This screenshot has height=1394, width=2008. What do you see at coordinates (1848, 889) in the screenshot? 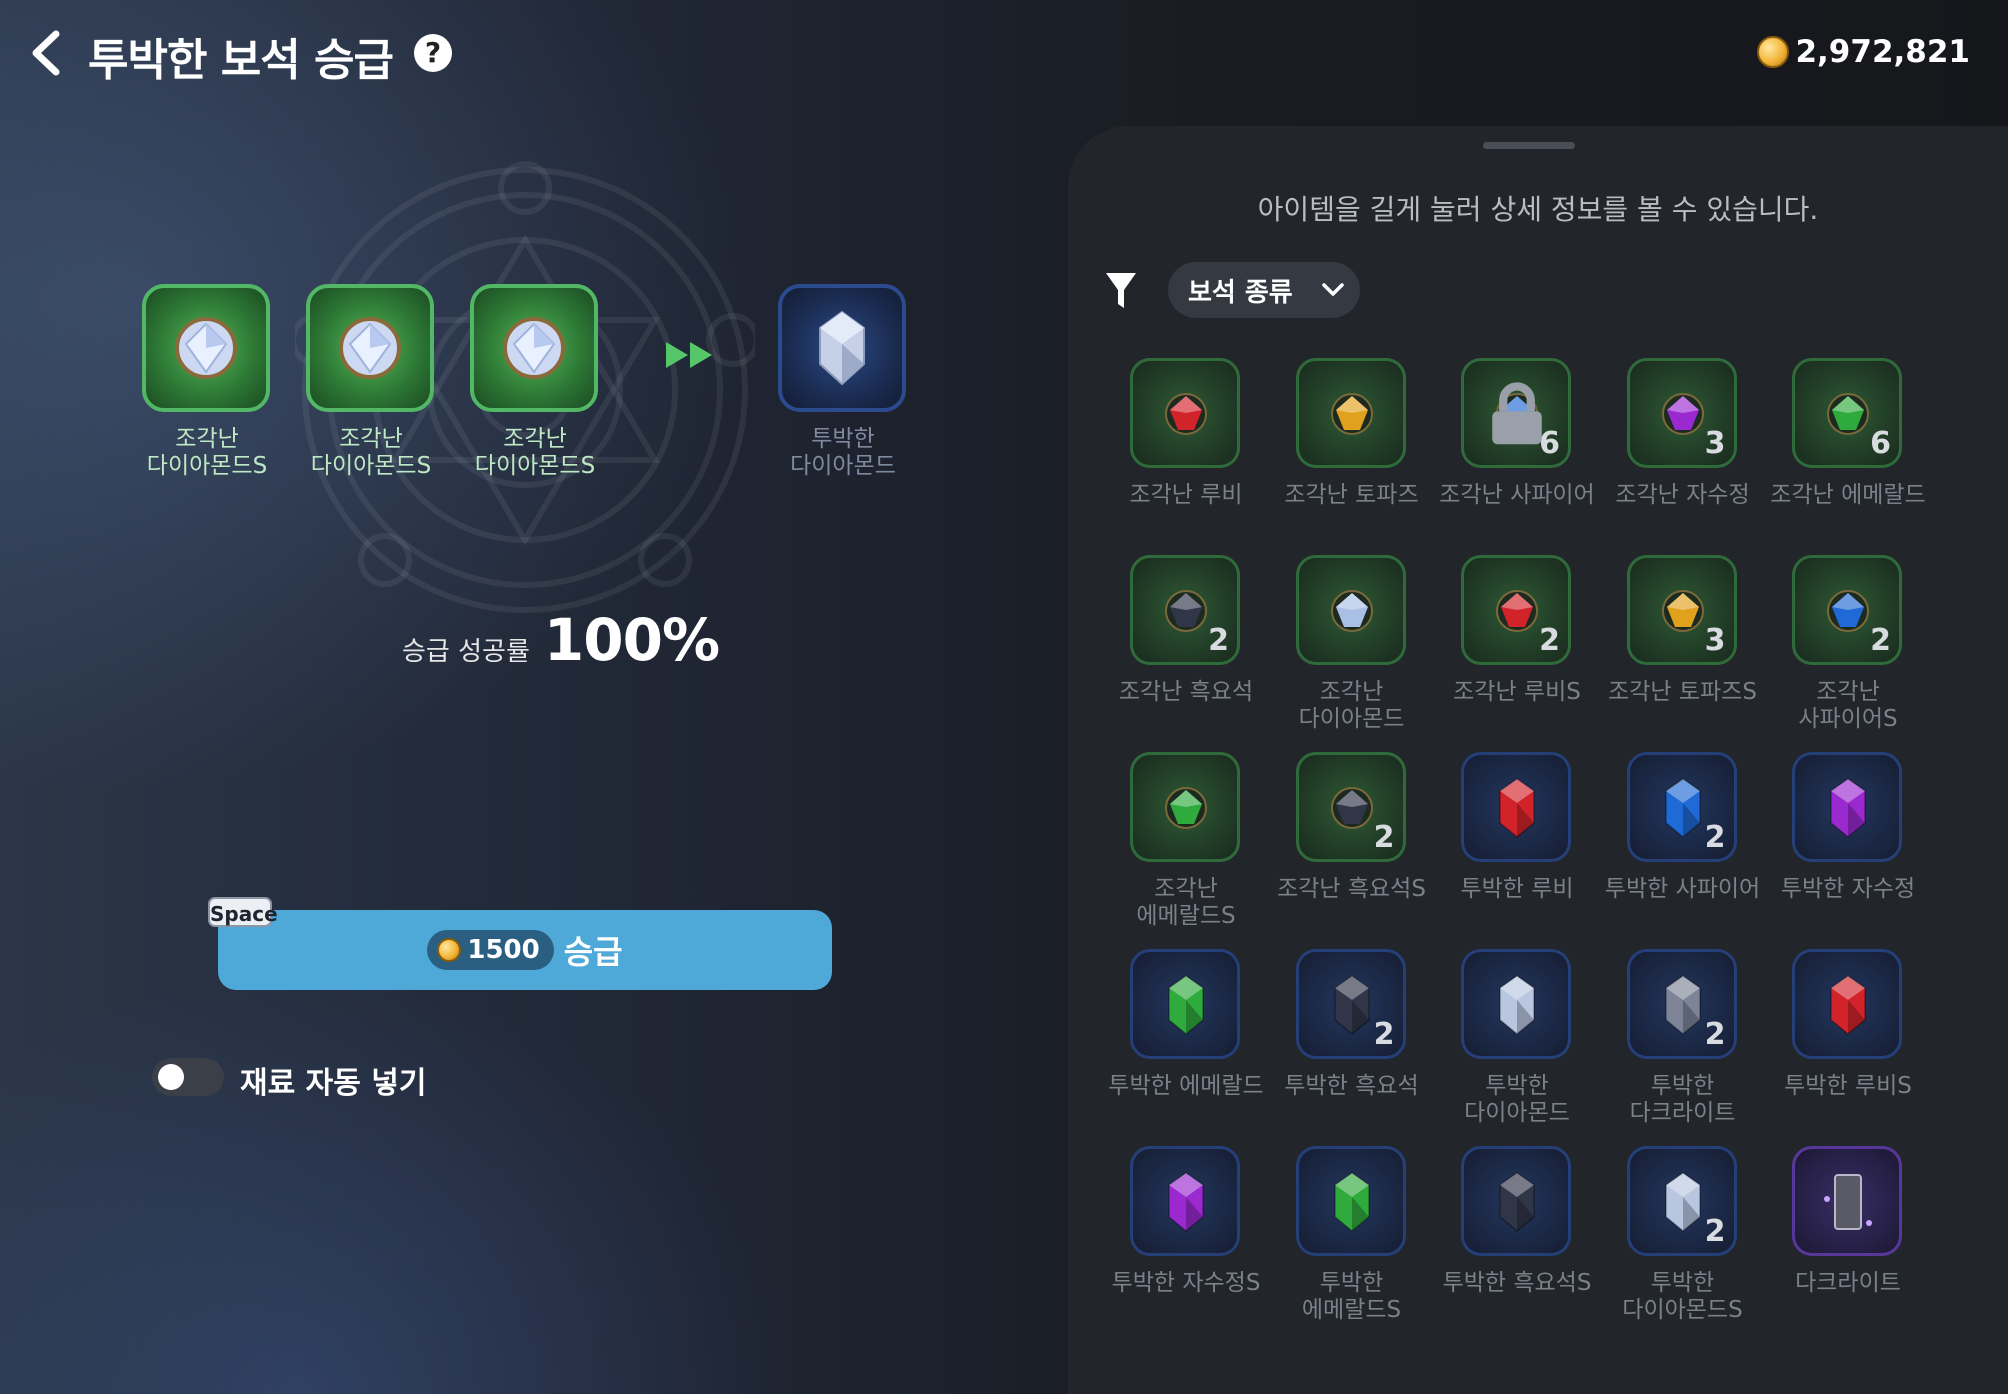
I see `item-label: 투박한 자수정` at bounding box center [1848, 889].